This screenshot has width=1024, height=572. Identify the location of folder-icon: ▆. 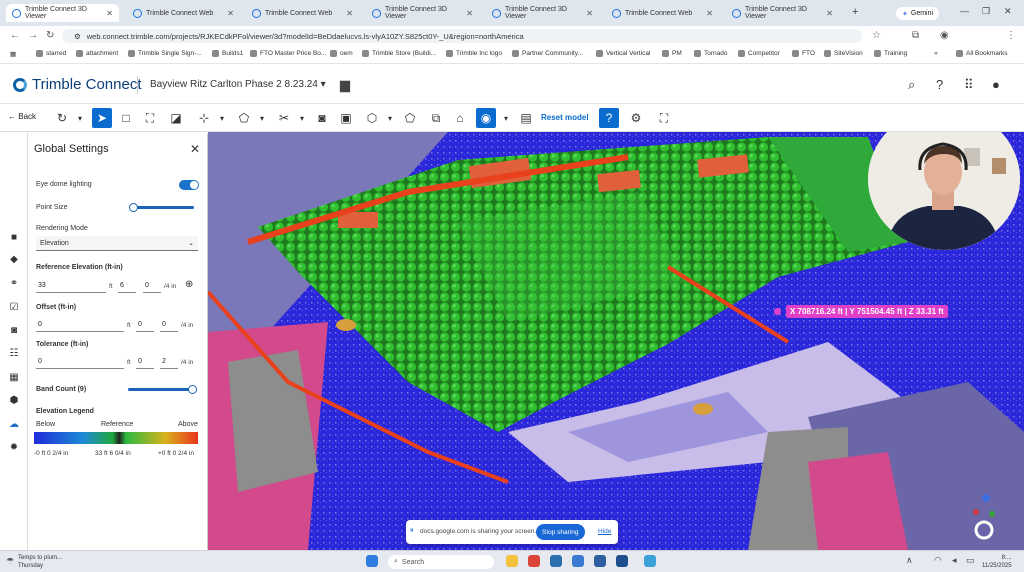
(345, 85).